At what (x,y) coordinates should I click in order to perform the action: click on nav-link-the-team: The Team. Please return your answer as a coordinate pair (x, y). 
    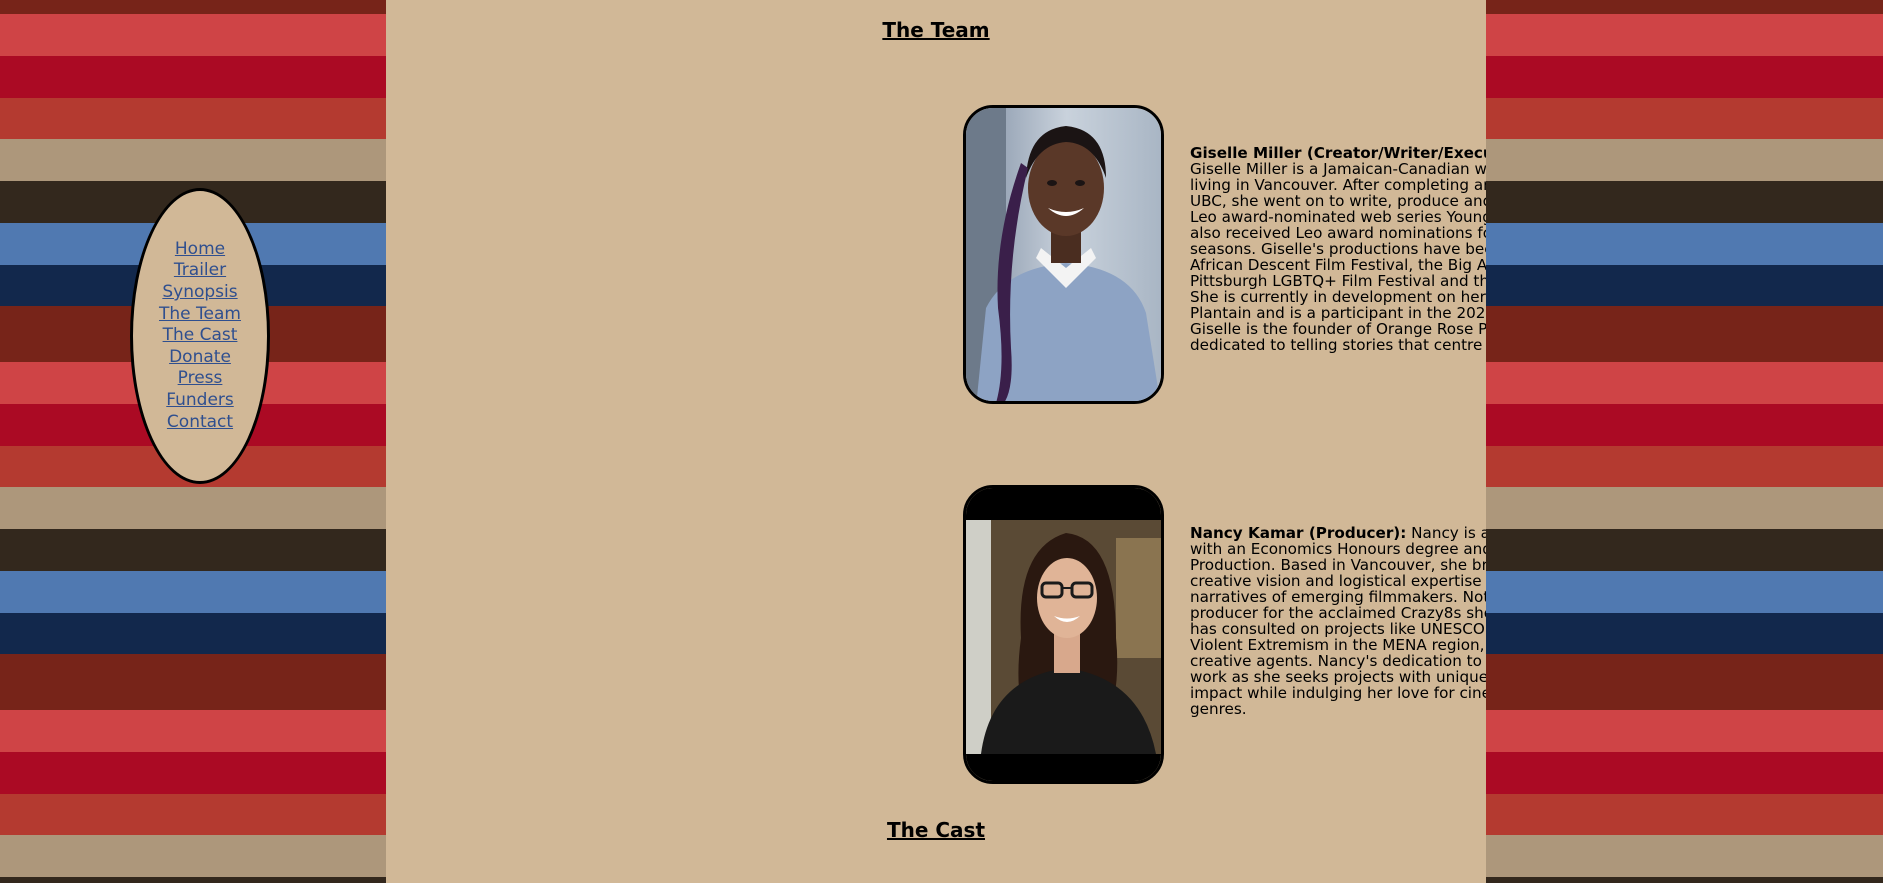
    Looking at the image, I should click on (200, 315).